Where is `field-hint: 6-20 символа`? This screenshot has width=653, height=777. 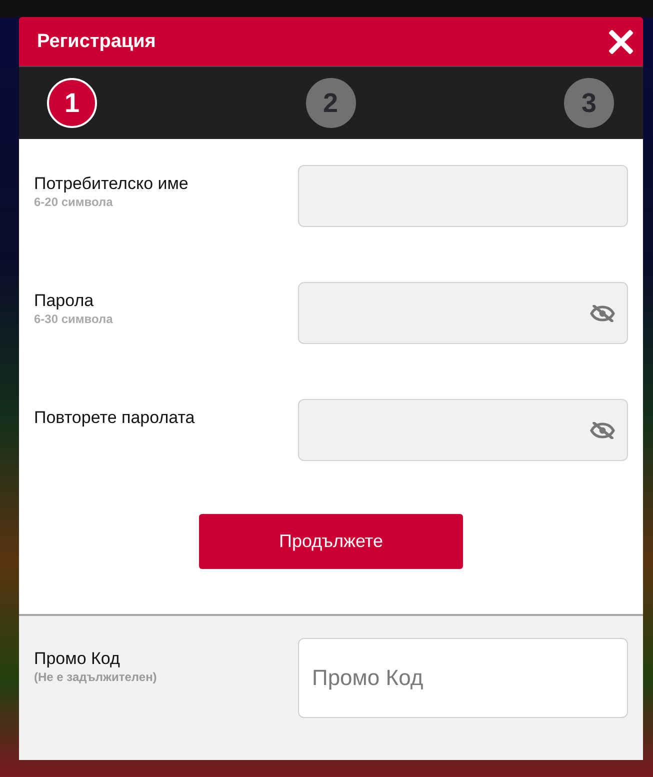 field-hint: 6-20 символа is located at coordinates (73, 202).